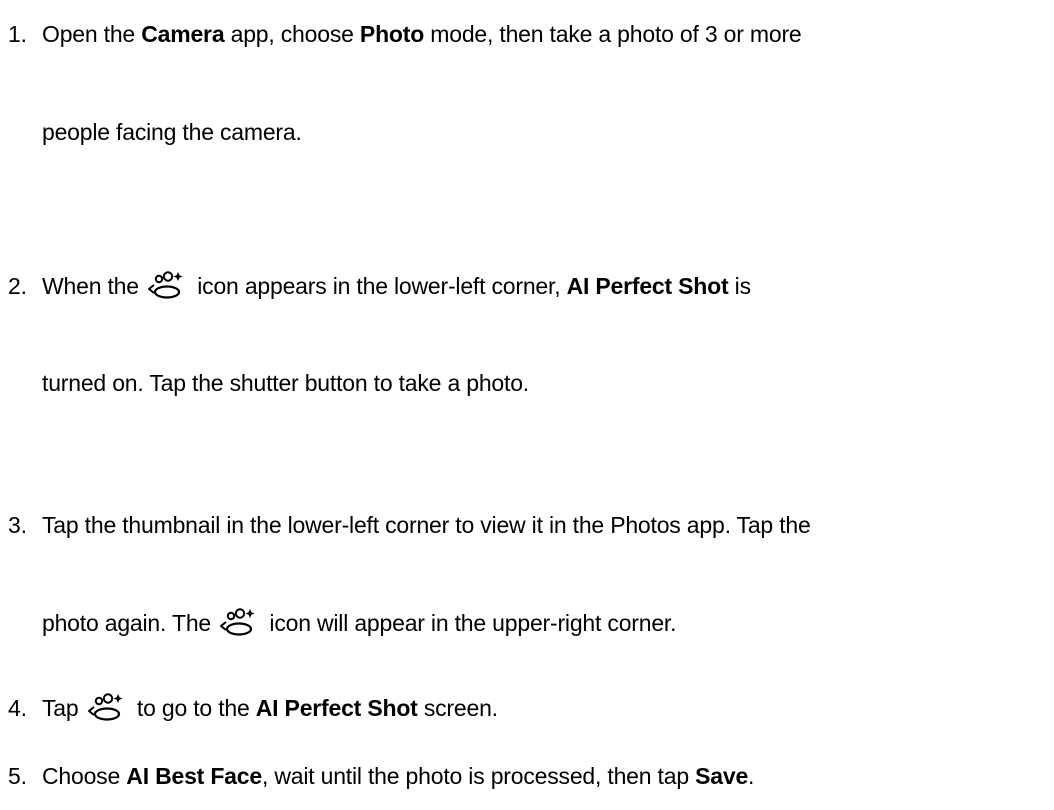  I want to click on step-text: icon appears in the lower-left corner,, so click(379, 286).